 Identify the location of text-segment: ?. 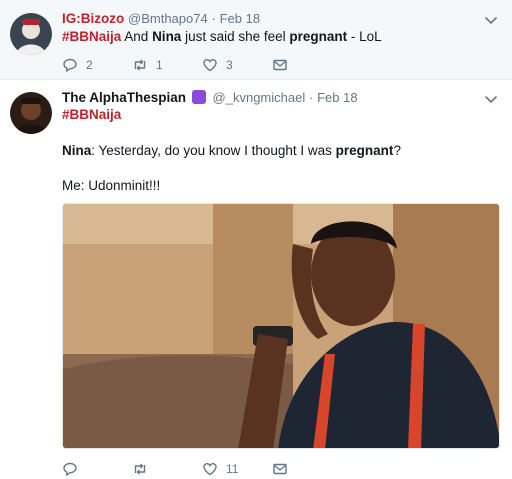
(397, 150).